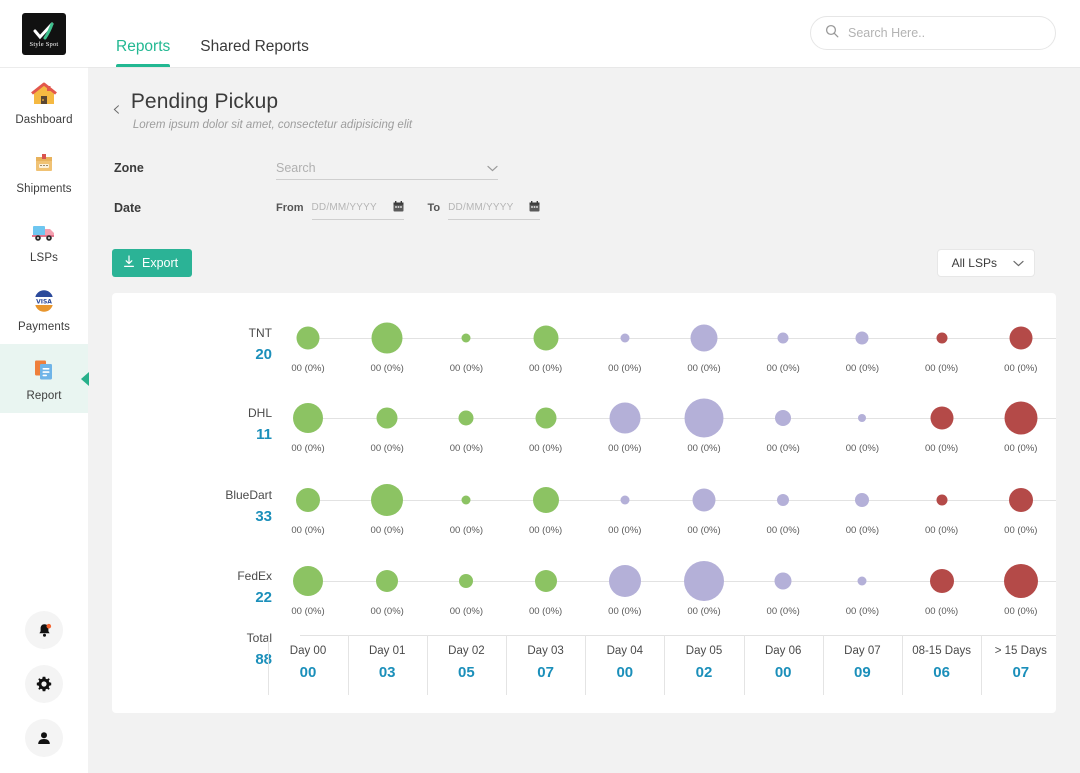 The width and height of the screenshot is (1080, 773). What do you see at coordinates (545, 651) in the screenshot?
I see `chart-column-label: Day 03` at bounding box center [545, 651].